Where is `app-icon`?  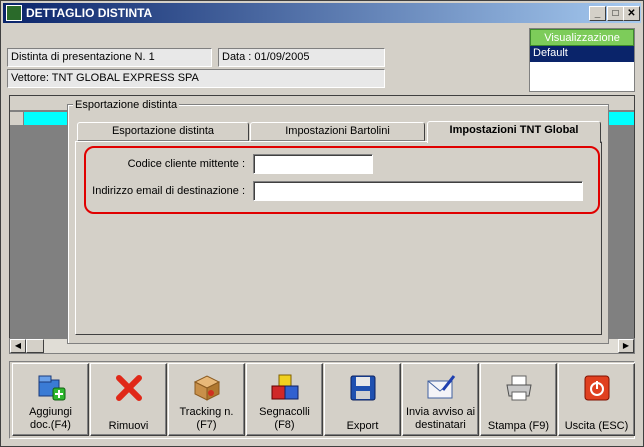 app-icon is located at coordinates (14, 13).